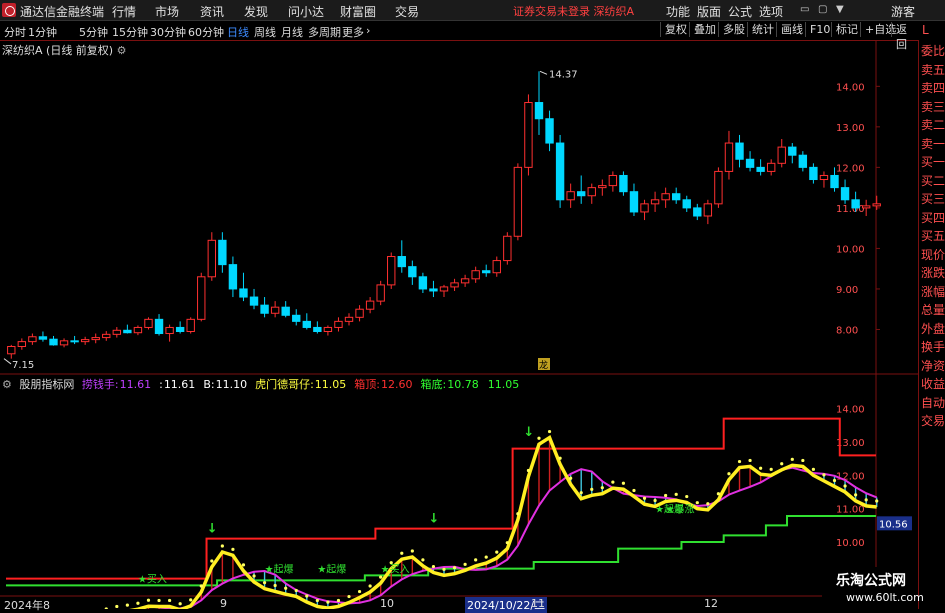 Image resolution: width=945 pixels, height=613 pixels. What do you see at coordinates (543, 72) in the screenshot?
I see `high-arrow` at bounding box center [543, 72].